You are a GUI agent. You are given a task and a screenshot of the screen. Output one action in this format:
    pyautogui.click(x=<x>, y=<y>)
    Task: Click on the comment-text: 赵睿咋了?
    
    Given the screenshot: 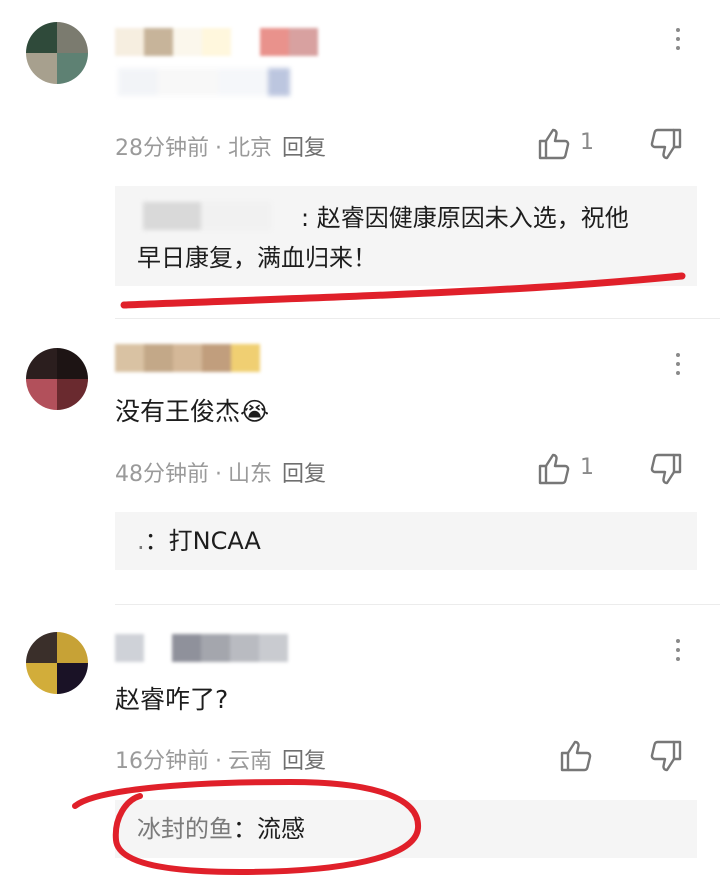 What is the action you would take?
    pyautogui.click(x=172, y=699)
    